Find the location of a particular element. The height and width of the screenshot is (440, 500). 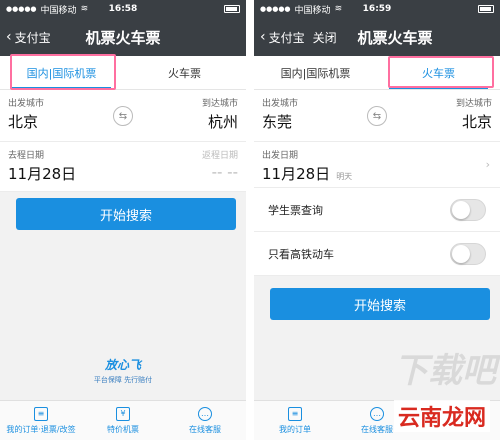

city-row: 出发城市 北京 ⇆ 到达城市 杭州 is located at coordinates (123, 116).